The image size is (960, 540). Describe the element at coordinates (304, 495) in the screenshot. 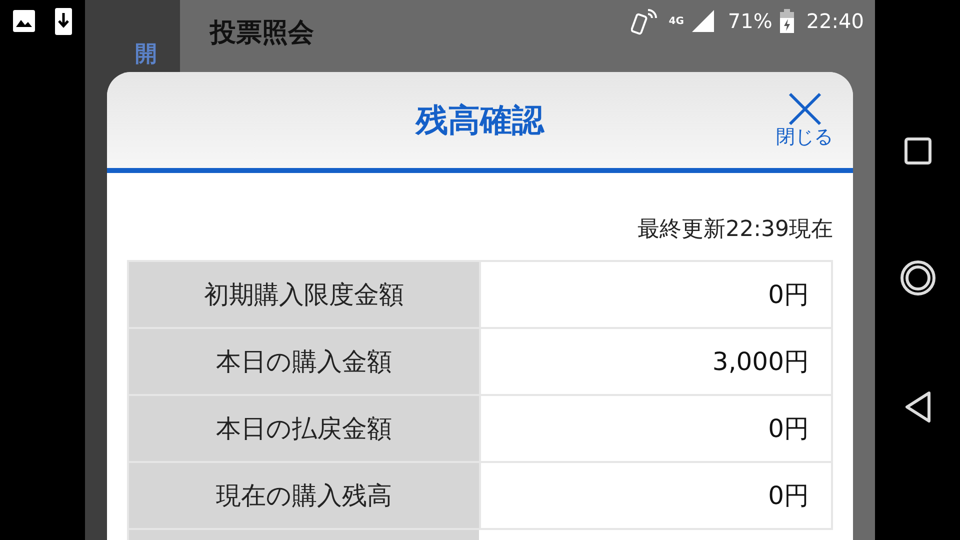

I see `row-label: 現在の購入残高` at that location.